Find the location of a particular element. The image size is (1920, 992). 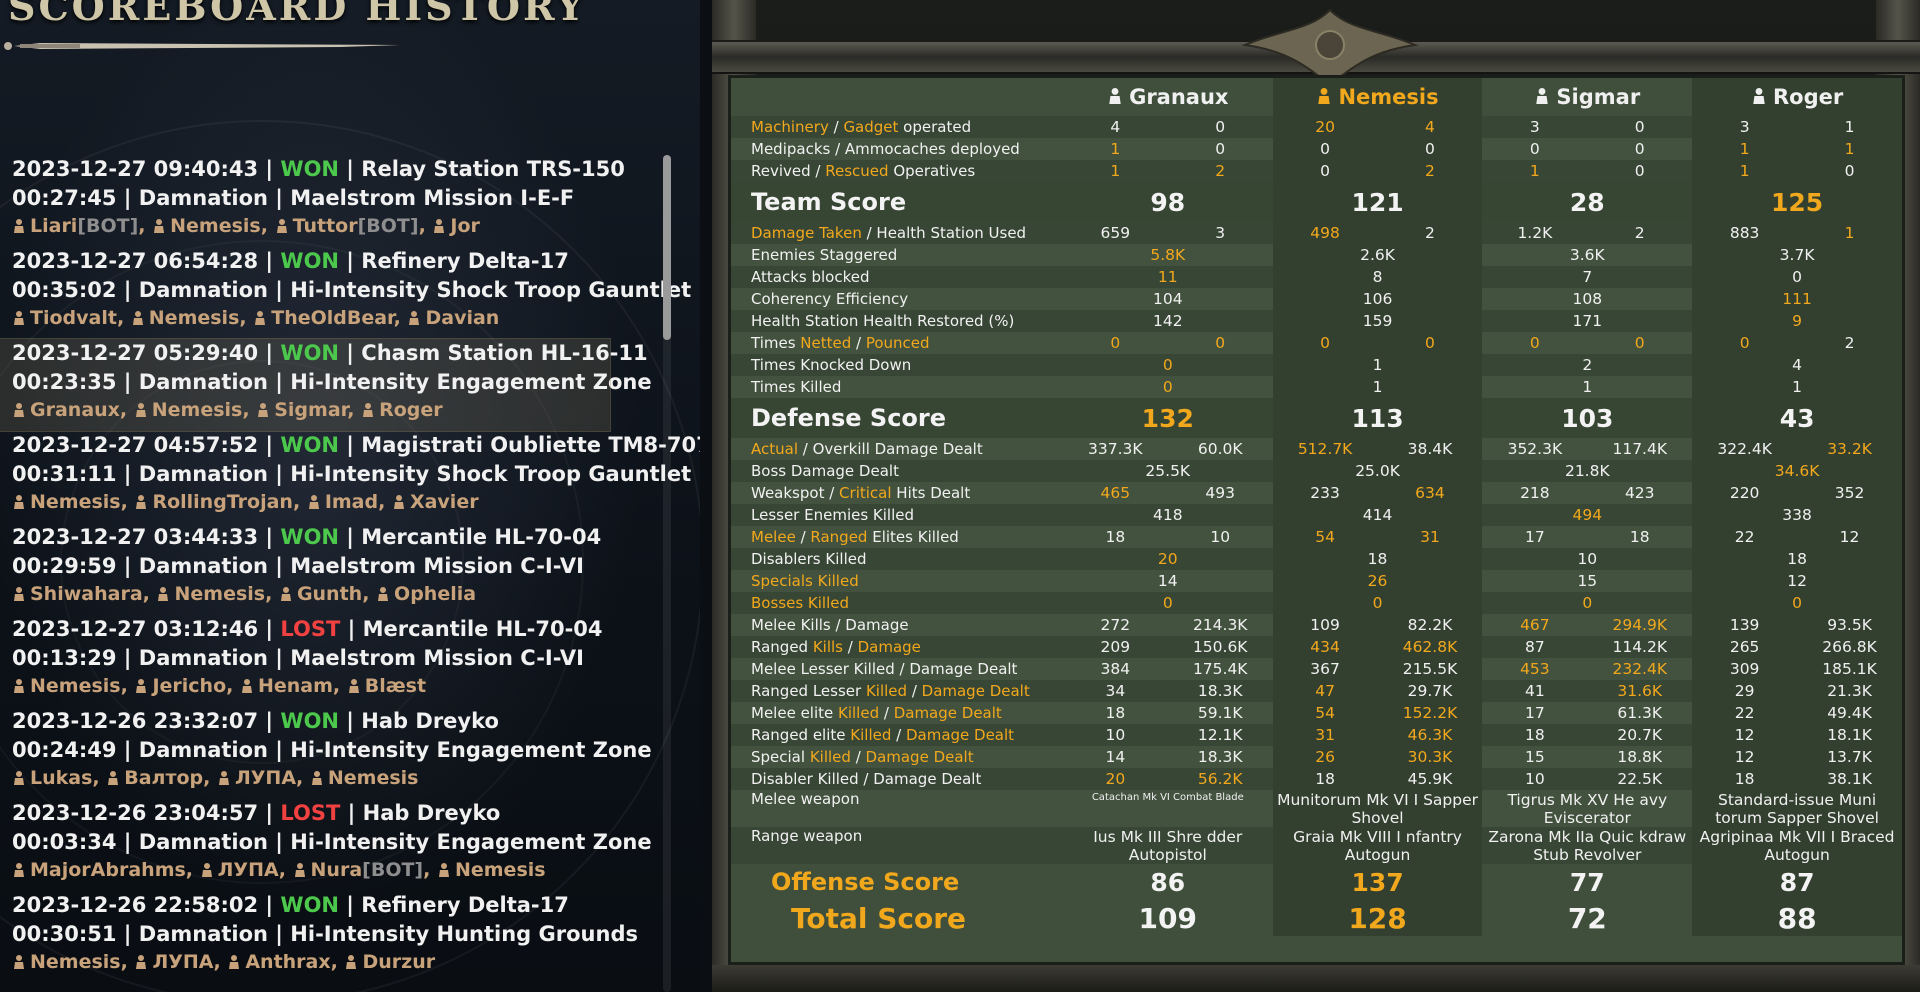

player-name: Tuttor is located at coordinates (325, 226).